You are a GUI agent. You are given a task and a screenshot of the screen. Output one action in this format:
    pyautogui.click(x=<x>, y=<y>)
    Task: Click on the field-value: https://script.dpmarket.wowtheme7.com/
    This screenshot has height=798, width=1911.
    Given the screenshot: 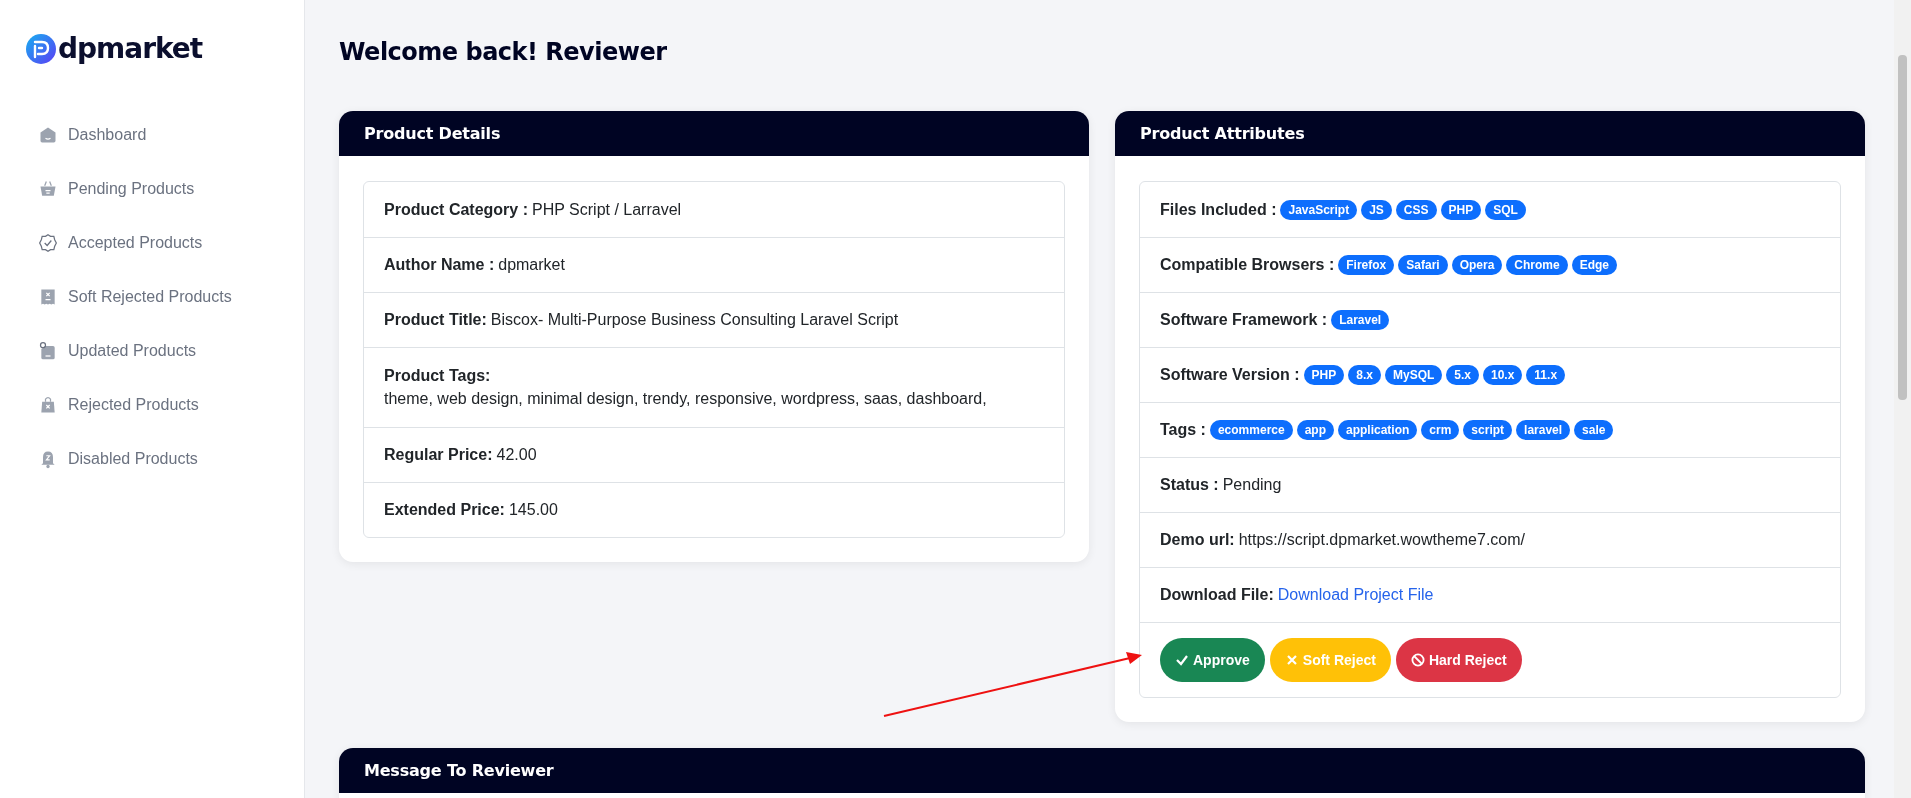 What is the action you would take?
    pyautogui.click(x=1381, y=540)
    